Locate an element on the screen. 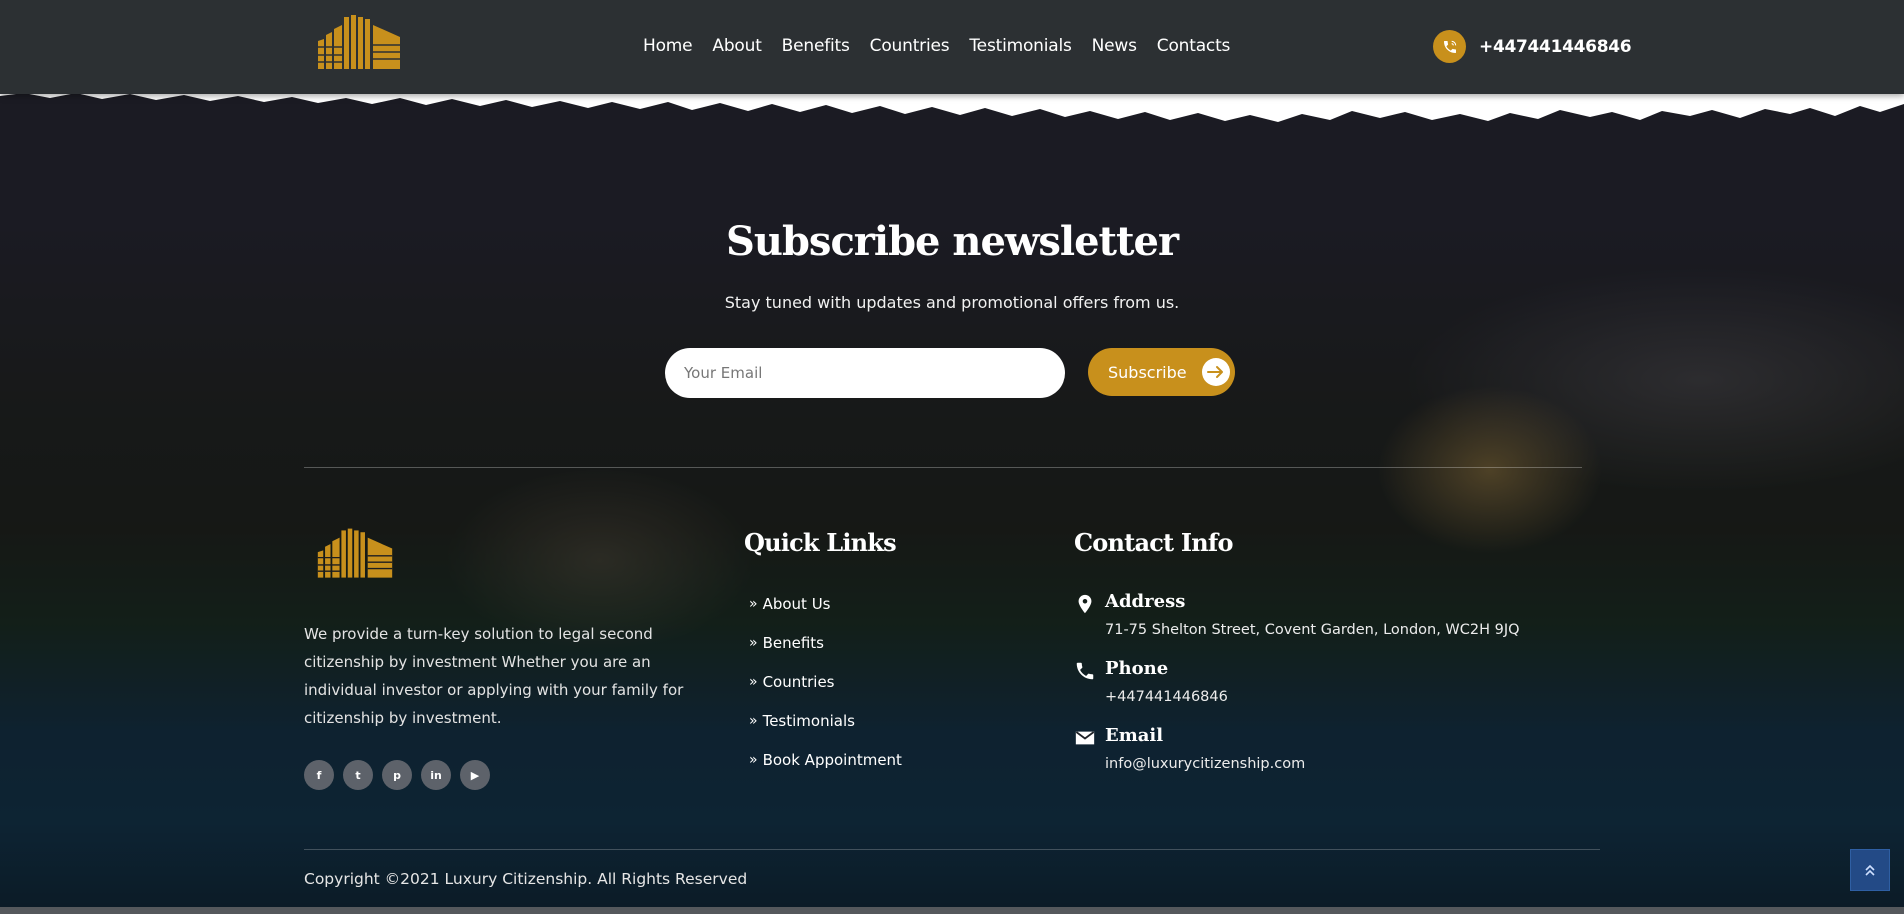 Image resolution: width=1904 pixels, height=914 pixels. pinterest-icon: p is located at coordinates (397, 775).